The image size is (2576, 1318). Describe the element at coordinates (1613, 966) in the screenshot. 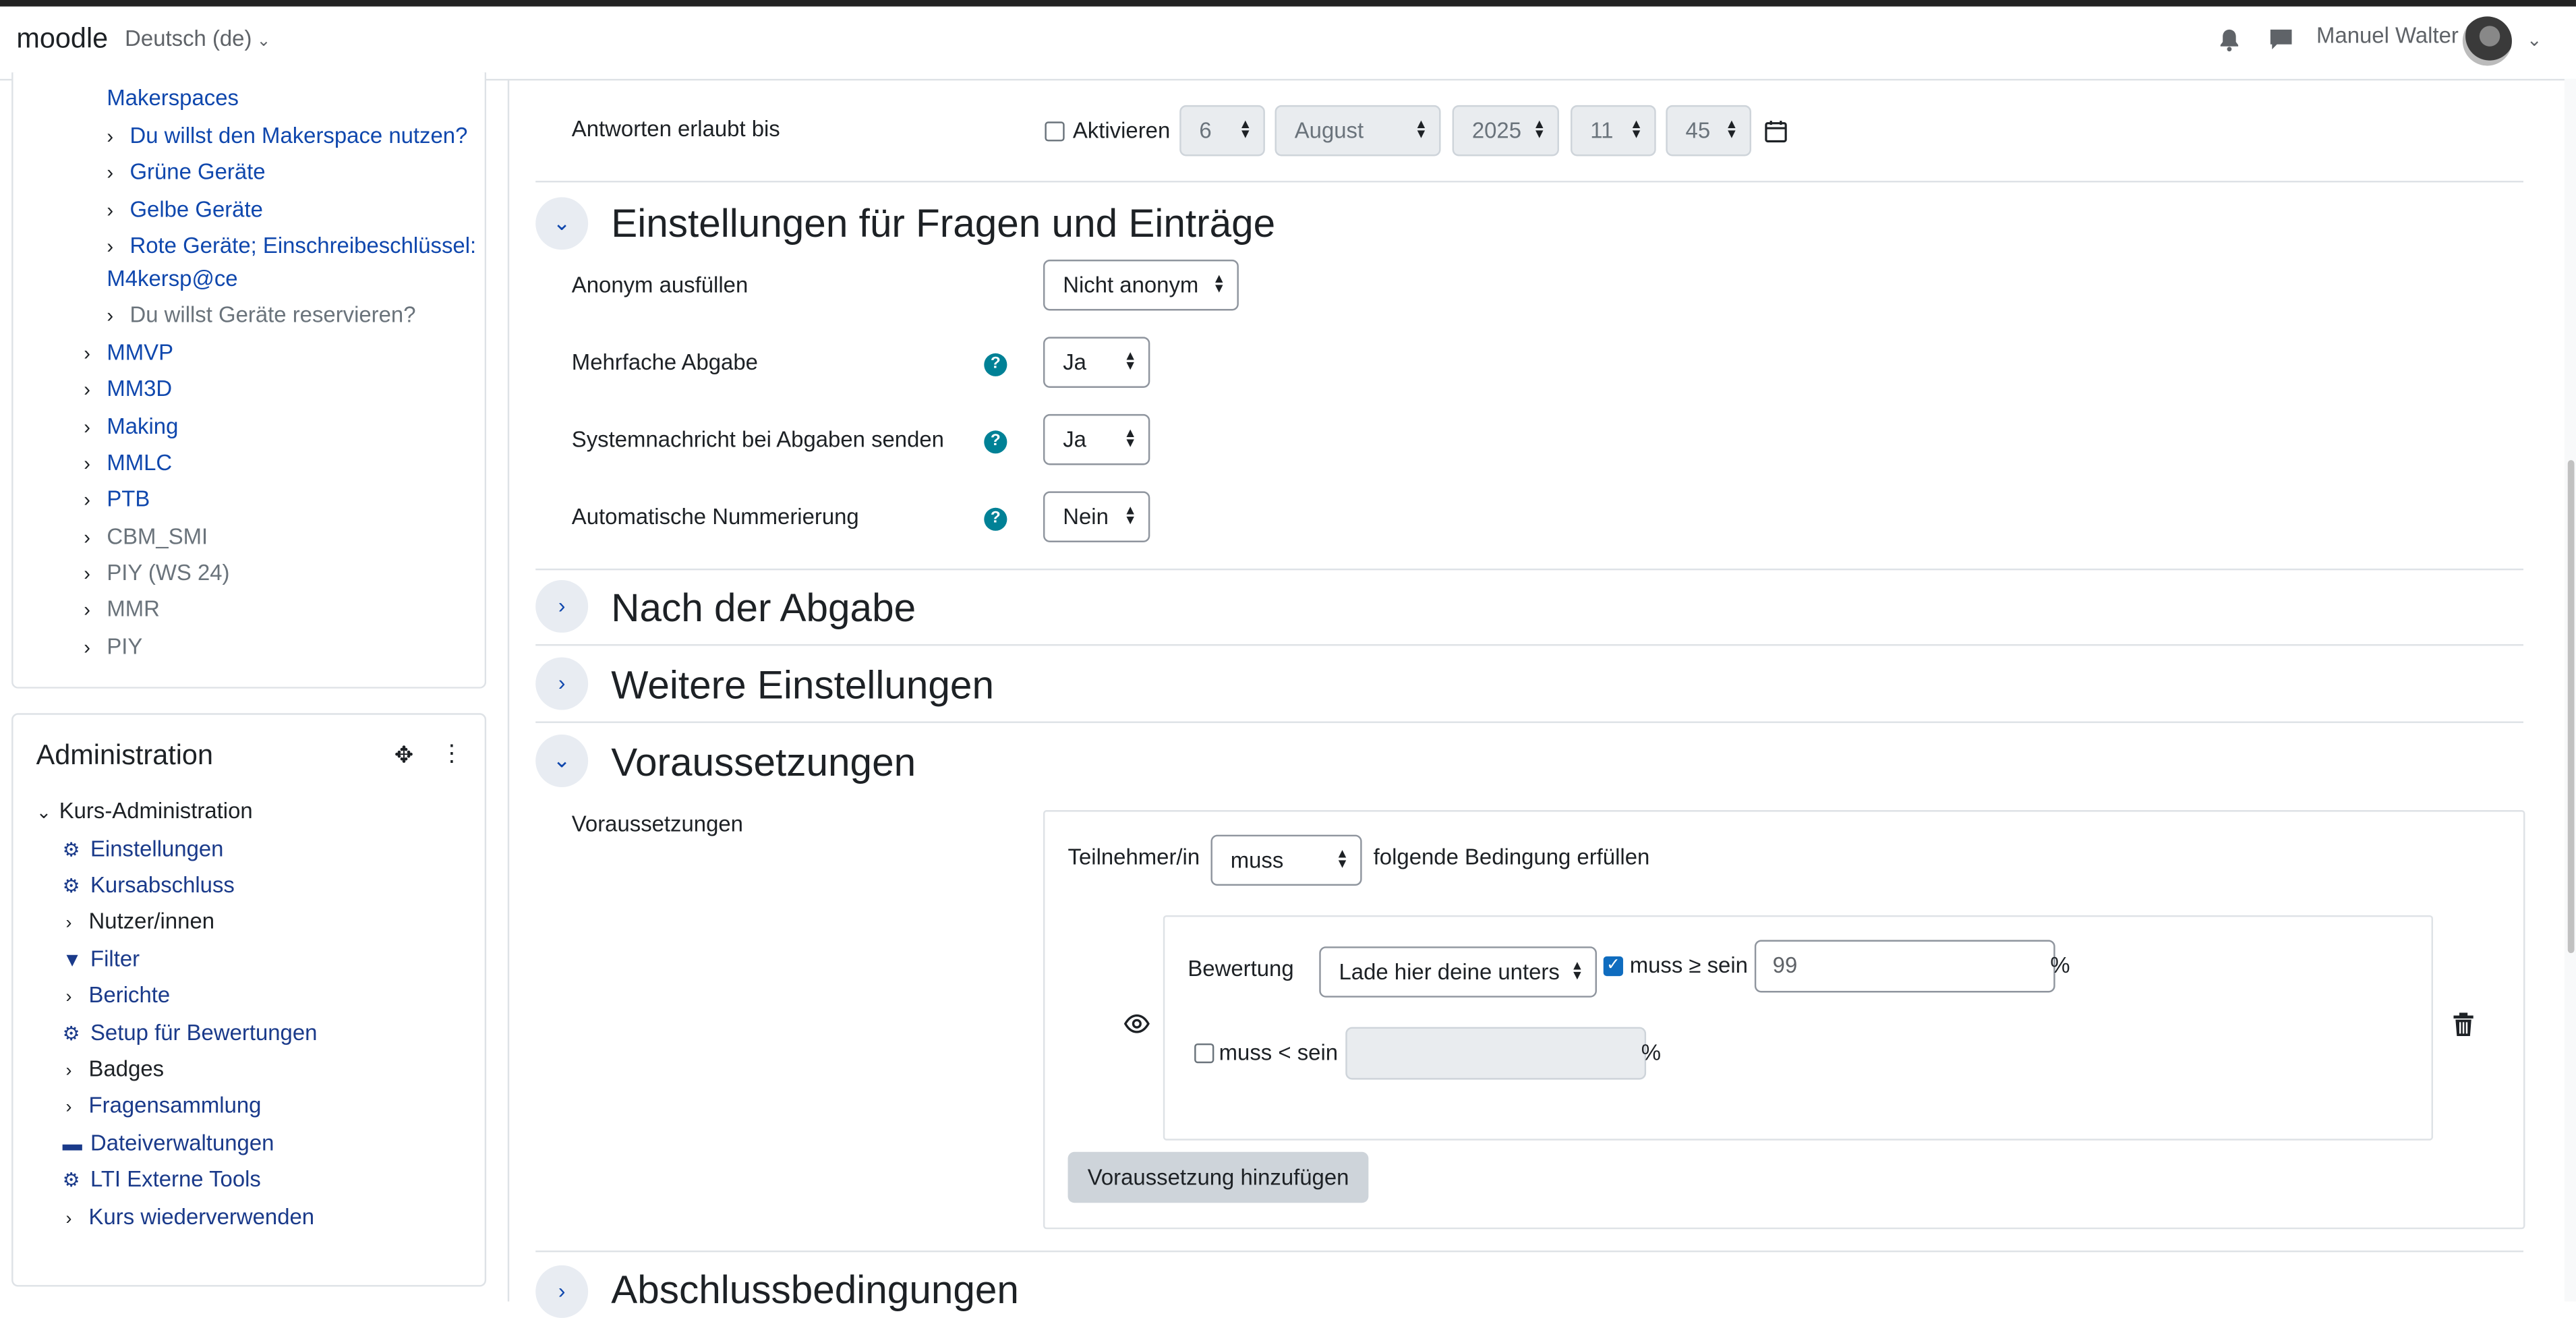

I see `min-grade-checkbox: ✓` at that location.